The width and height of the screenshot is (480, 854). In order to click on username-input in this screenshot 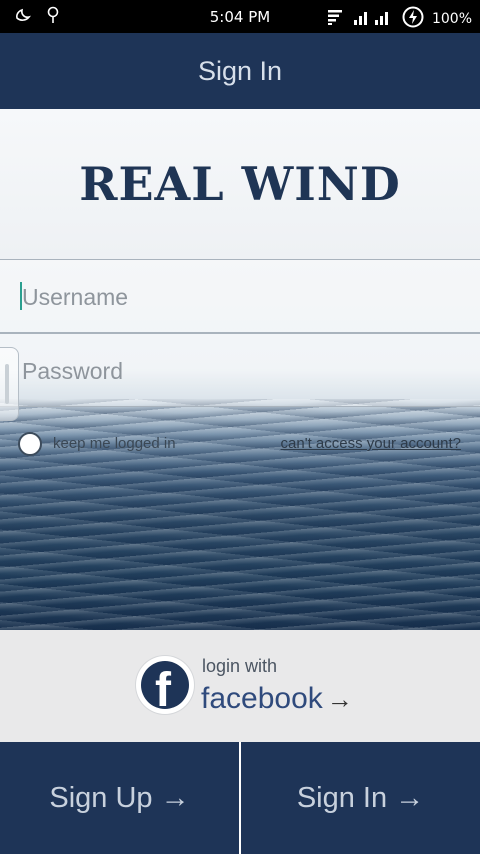, I will do `click(242, 297)`.